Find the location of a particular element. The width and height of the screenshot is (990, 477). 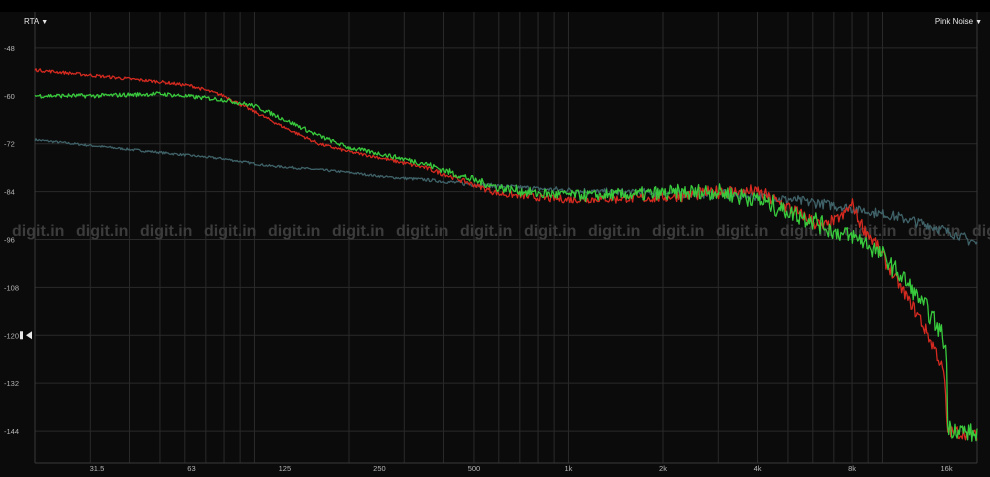

x-tick-label: 125 is located at coordinates (285, 468).